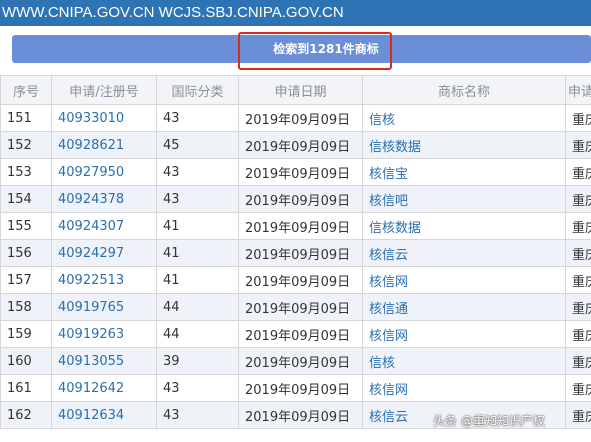 This screenshot has height=442, width=591. Describe the element at coordinates (104, 280) in the screenshot. I see `cell-reg-number: 40922513` at that location.